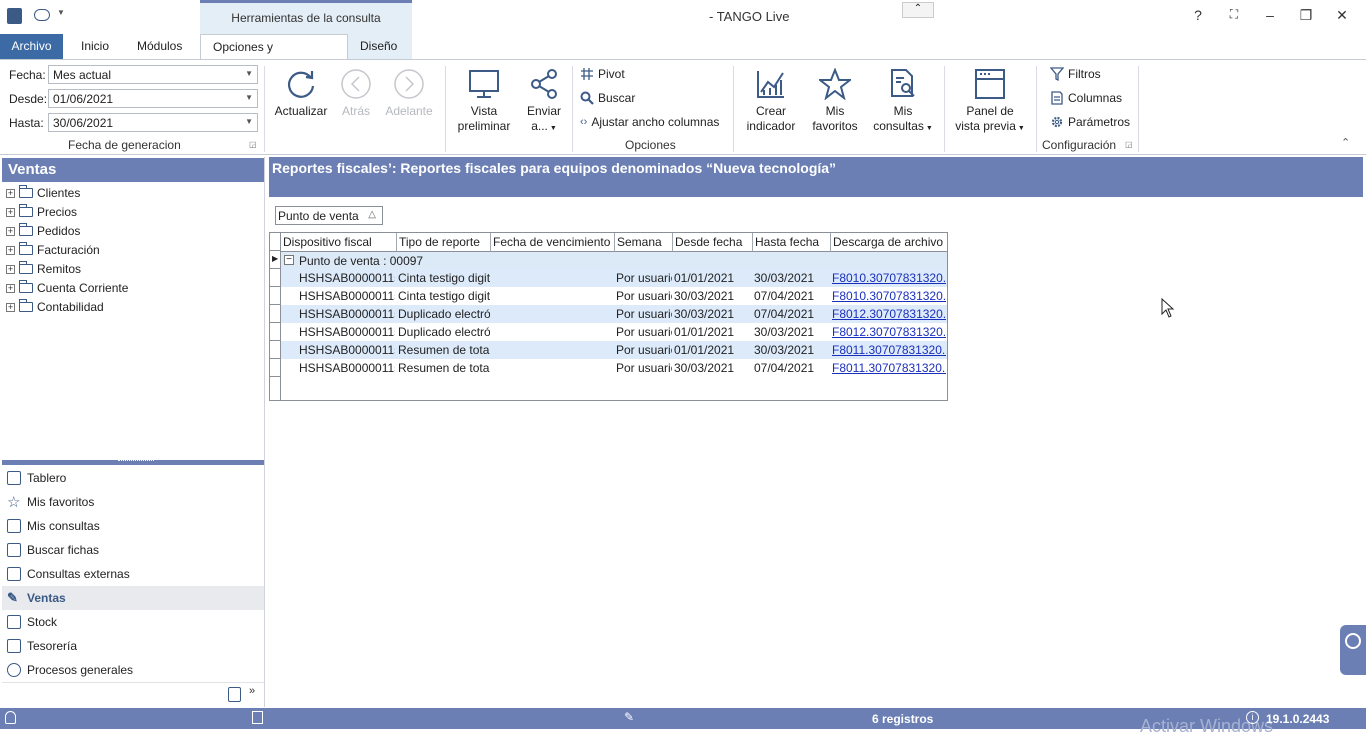 This screenshot has height=737, width=1366. Describe the element at coordinates (889, 242) in the screenshot. I see `column-header-descarga-archivo: Descarga de archivo` at that location.